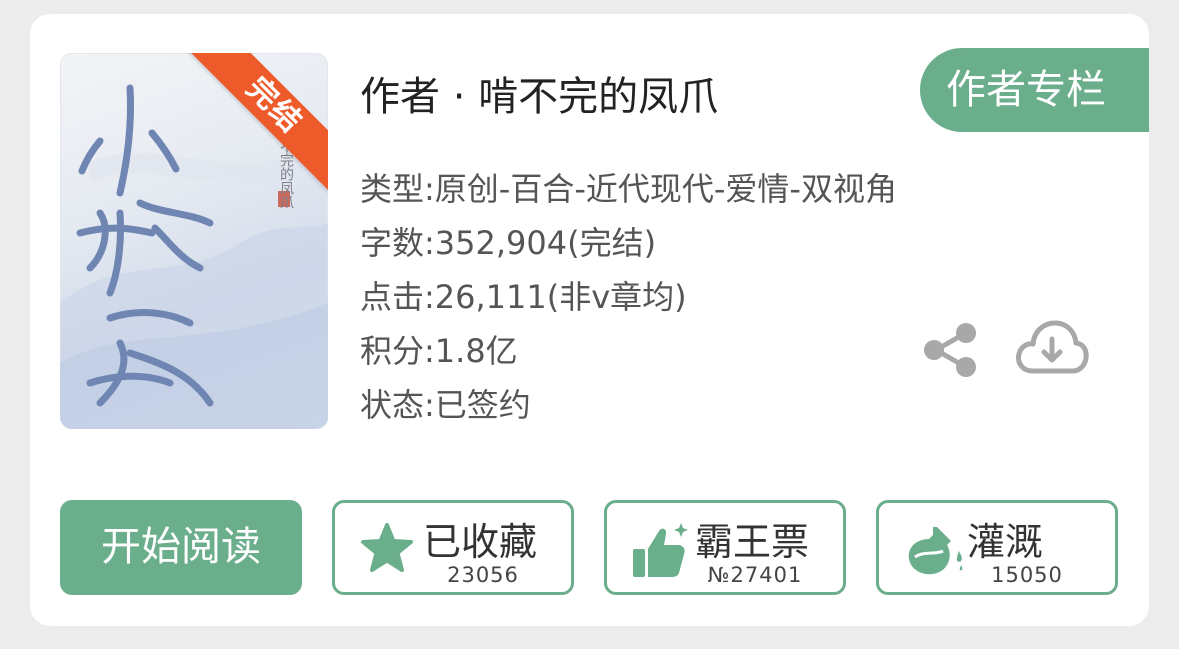 The width and height of the screenshot is (1179, 649). I want to click on info-clicks: 点击:26,111(非v章均), so click(523, 297).